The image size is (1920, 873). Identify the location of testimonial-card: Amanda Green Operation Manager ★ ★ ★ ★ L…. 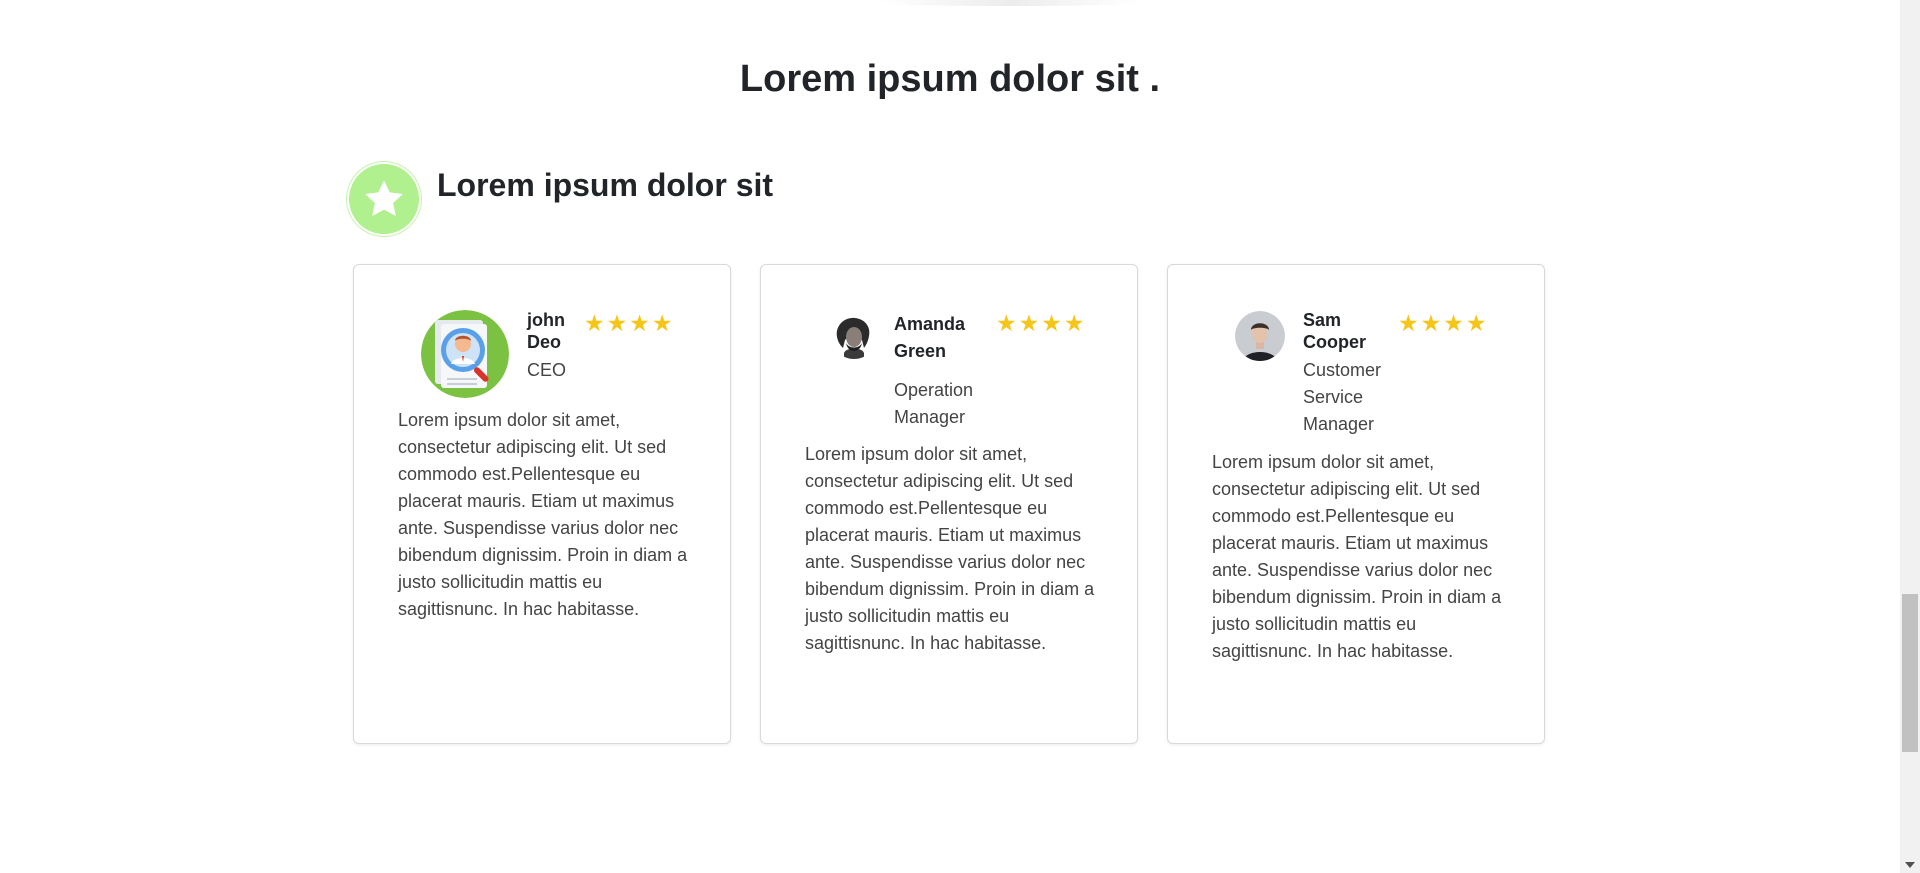
(949, 504).